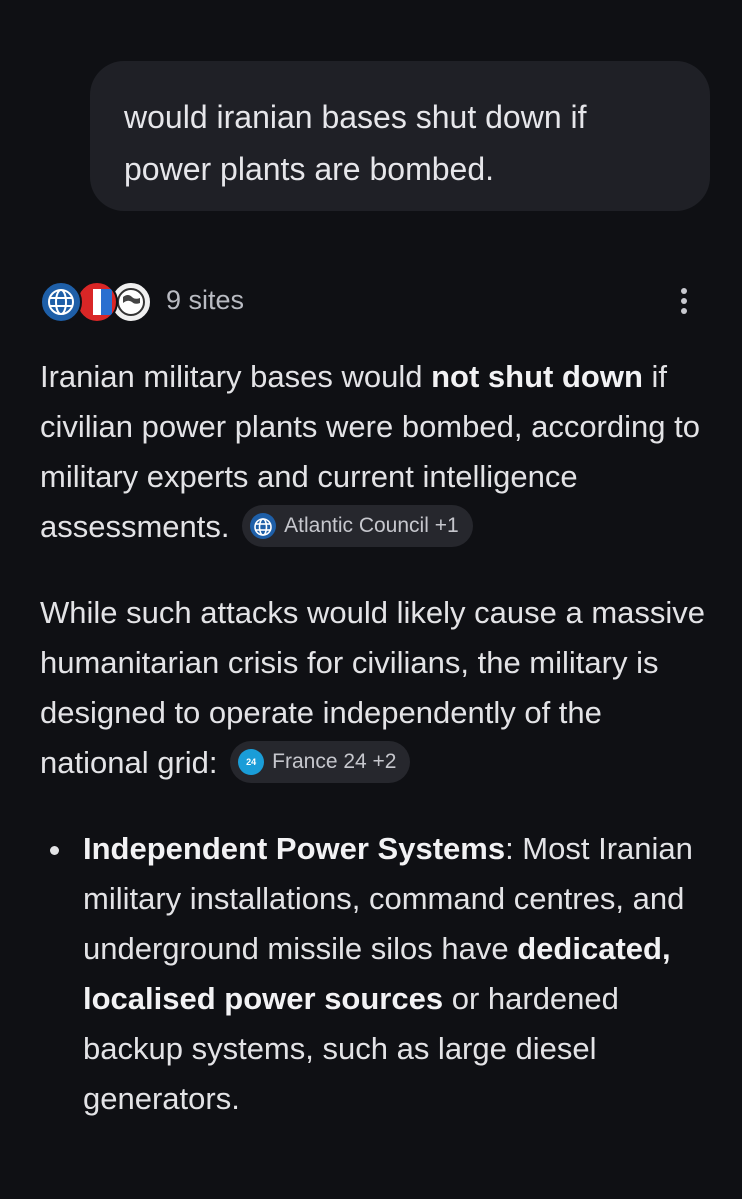 Image resolution: width=742 pixels, height=1199 pixels. Describe the element at coordinates (251, 761) in the screenshot. I see `france24-icon: 24` at that location.